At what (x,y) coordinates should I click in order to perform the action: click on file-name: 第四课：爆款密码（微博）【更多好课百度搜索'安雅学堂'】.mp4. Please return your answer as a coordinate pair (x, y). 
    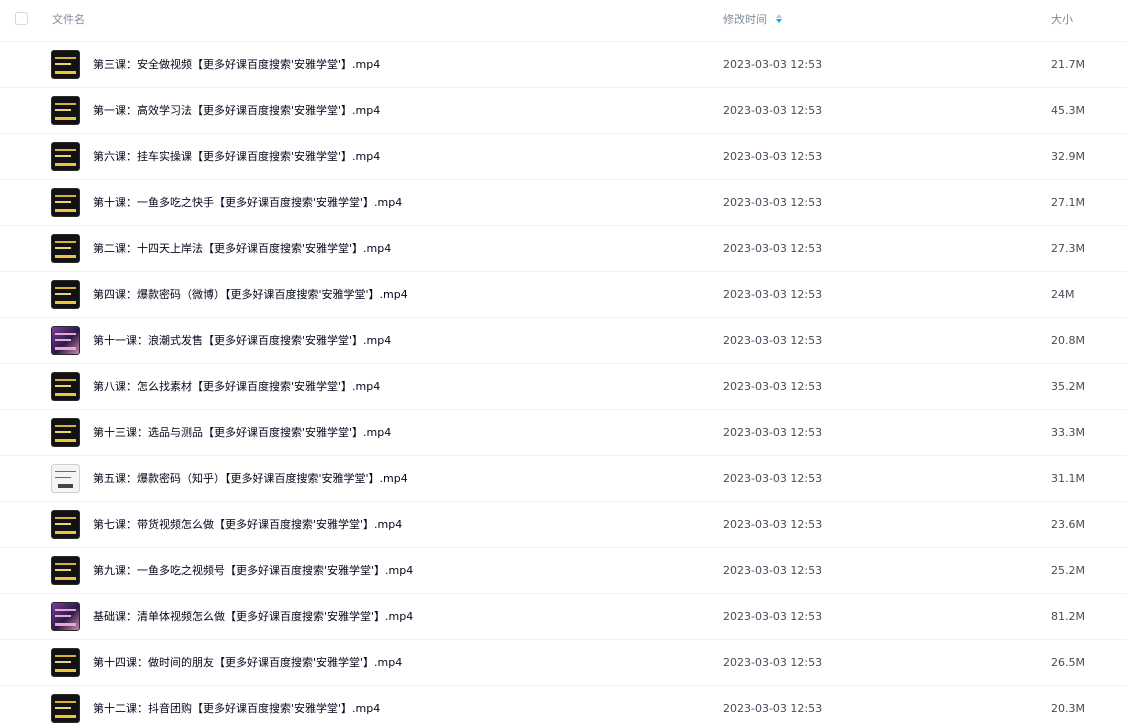
    Looking at the image, I should click on (250, 294).